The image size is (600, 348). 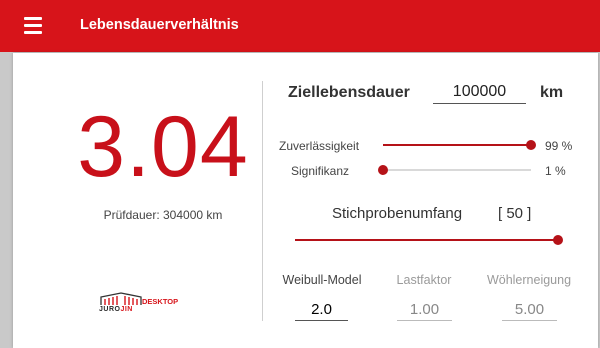 What do you see at coordinates (262, 201) in the screenshot?
I see `vertical-divider` at bounding box center [262, 201].